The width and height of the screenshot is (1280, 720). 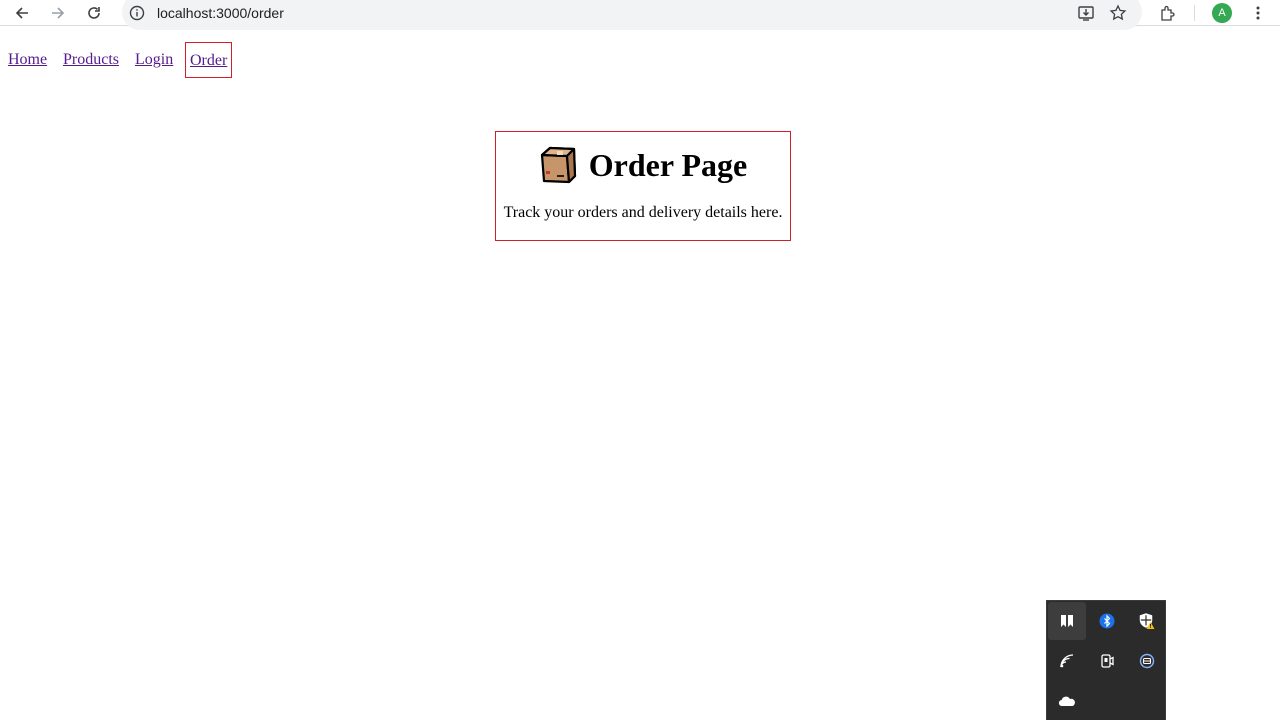 I want to click on tray-item-snip, so click(x=1067, y=621).